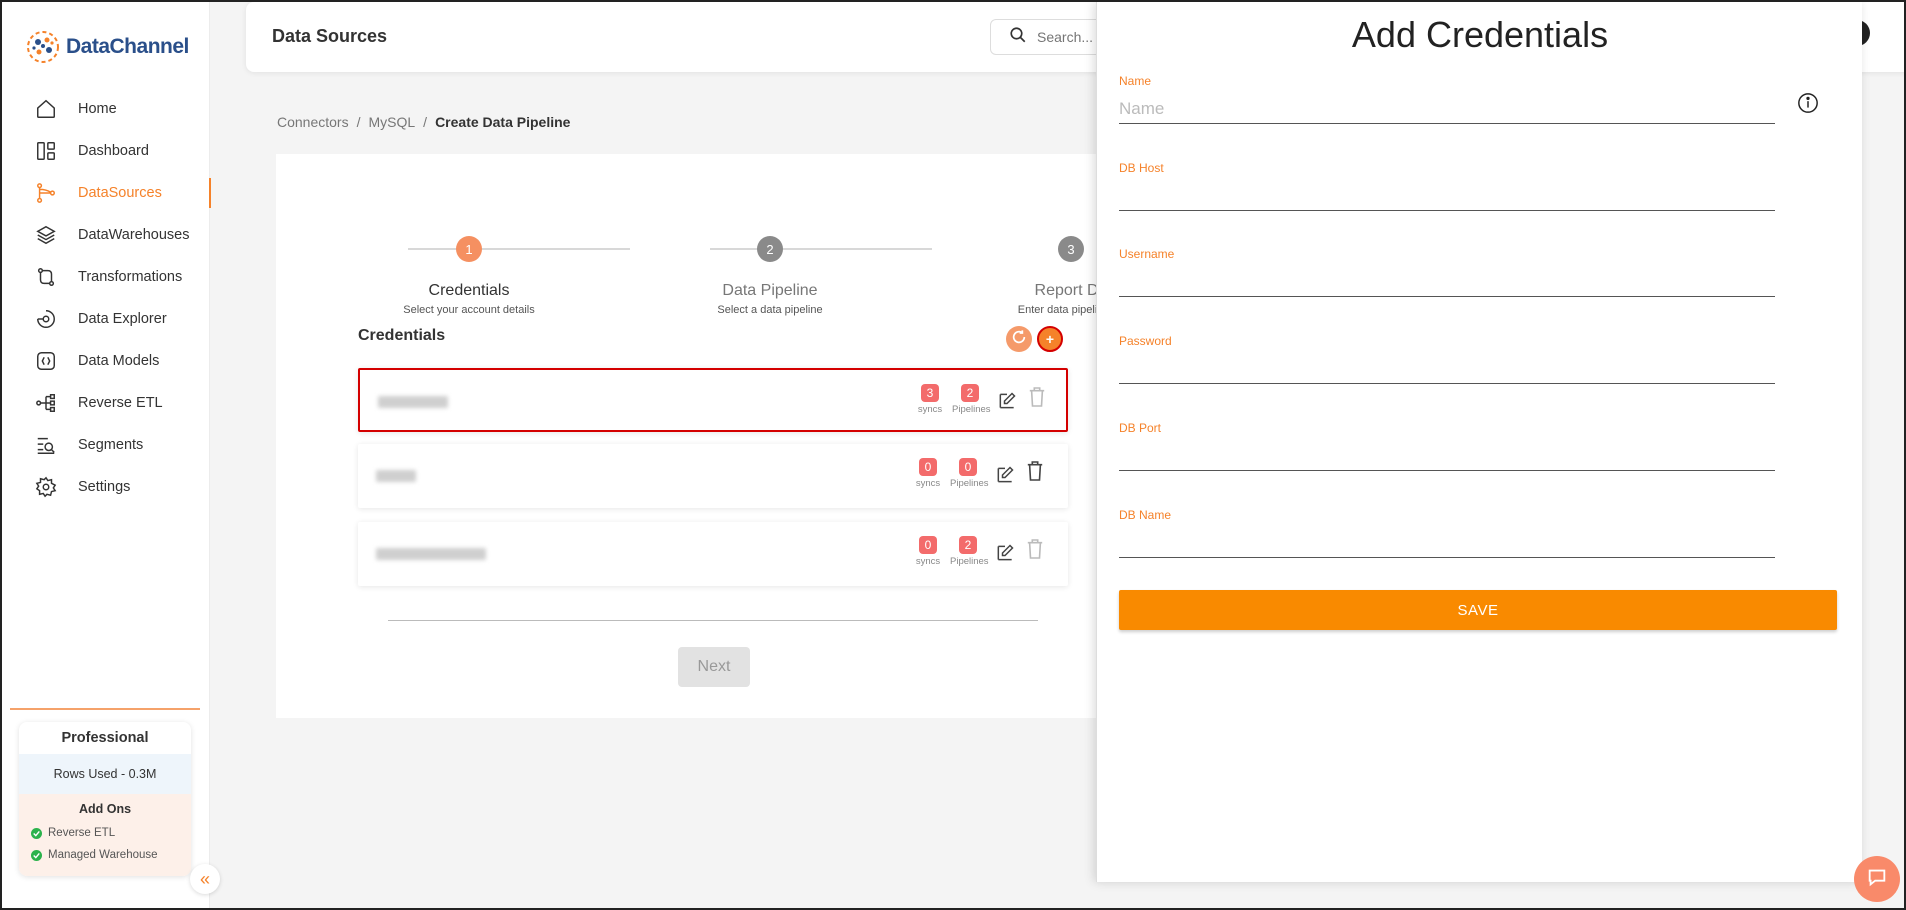  Describe the element at coordinates (113, 151) in the screenshot. I see `sidebar-item-label: Dashboard` at that location.